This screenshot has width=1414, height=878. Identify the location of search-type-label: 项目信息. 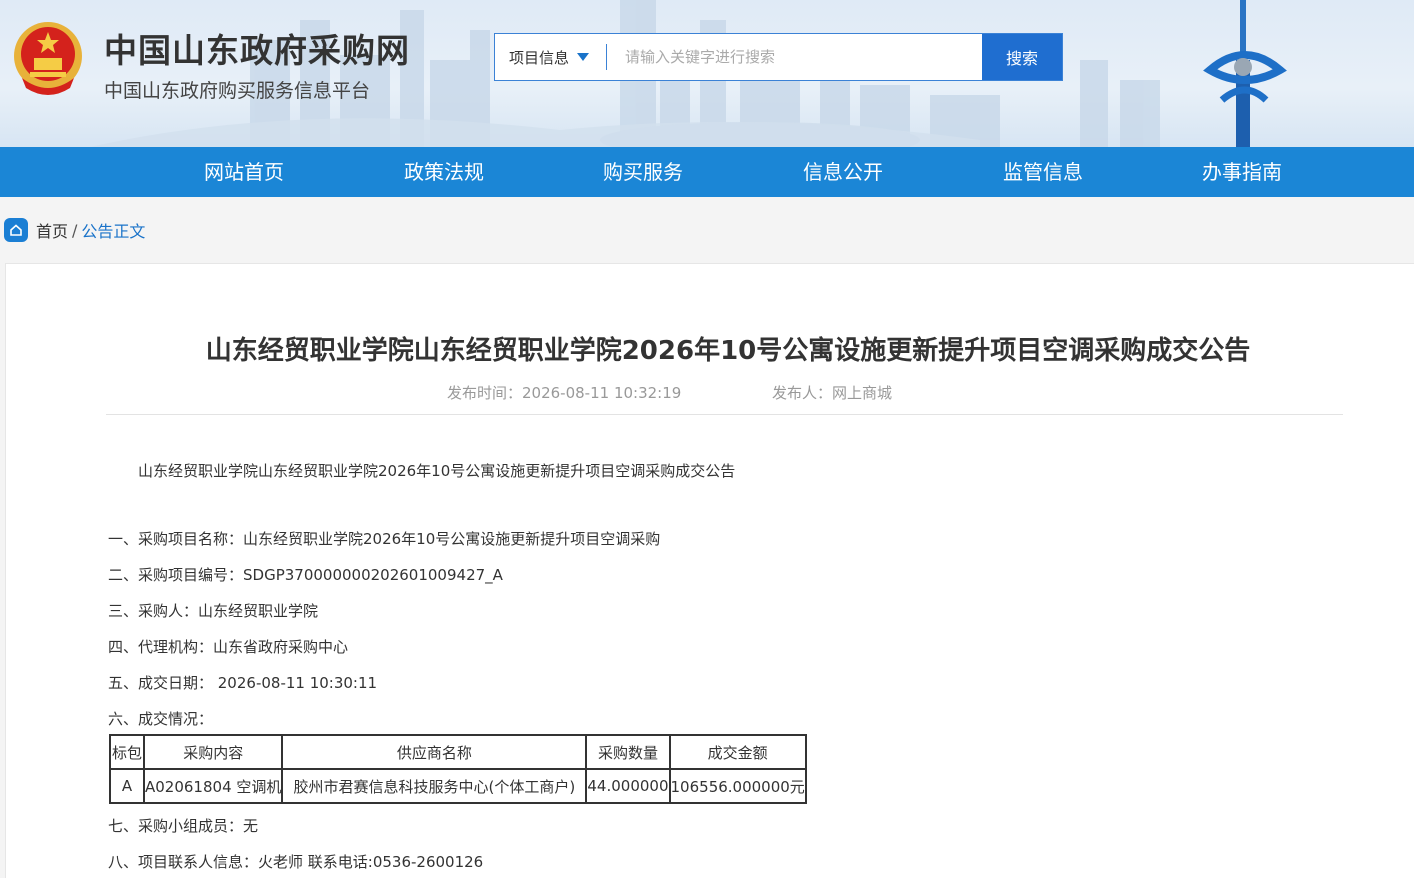
(539, 57).